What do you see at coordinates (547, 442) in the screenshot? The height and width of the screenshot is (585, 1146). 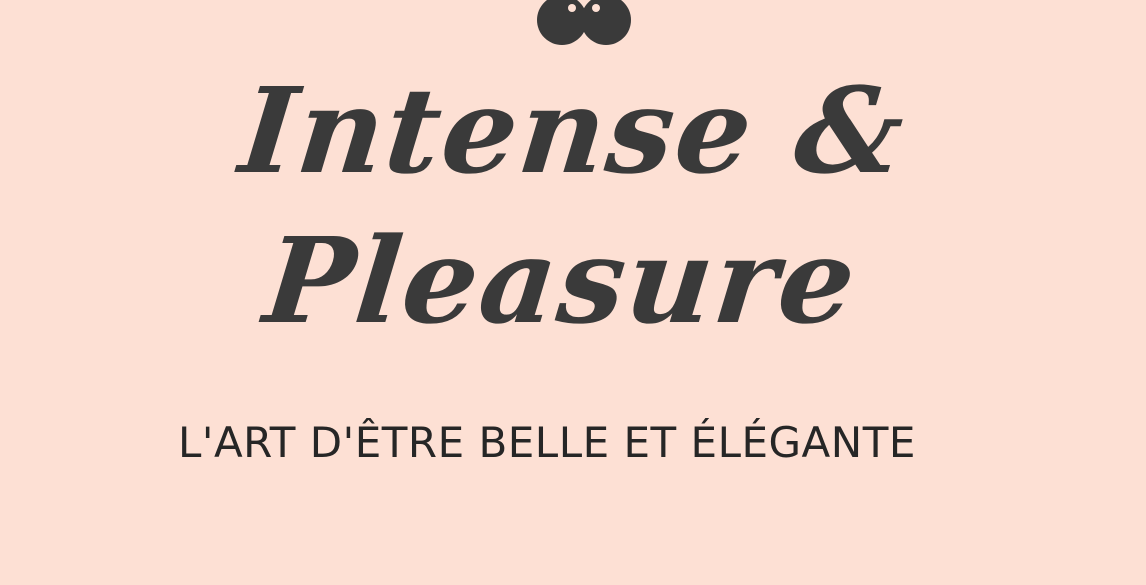 I see `tagline: L'ART D'ÊTRE BELLE ET ÉLÉGANTE` at bounding box center [547, 442].